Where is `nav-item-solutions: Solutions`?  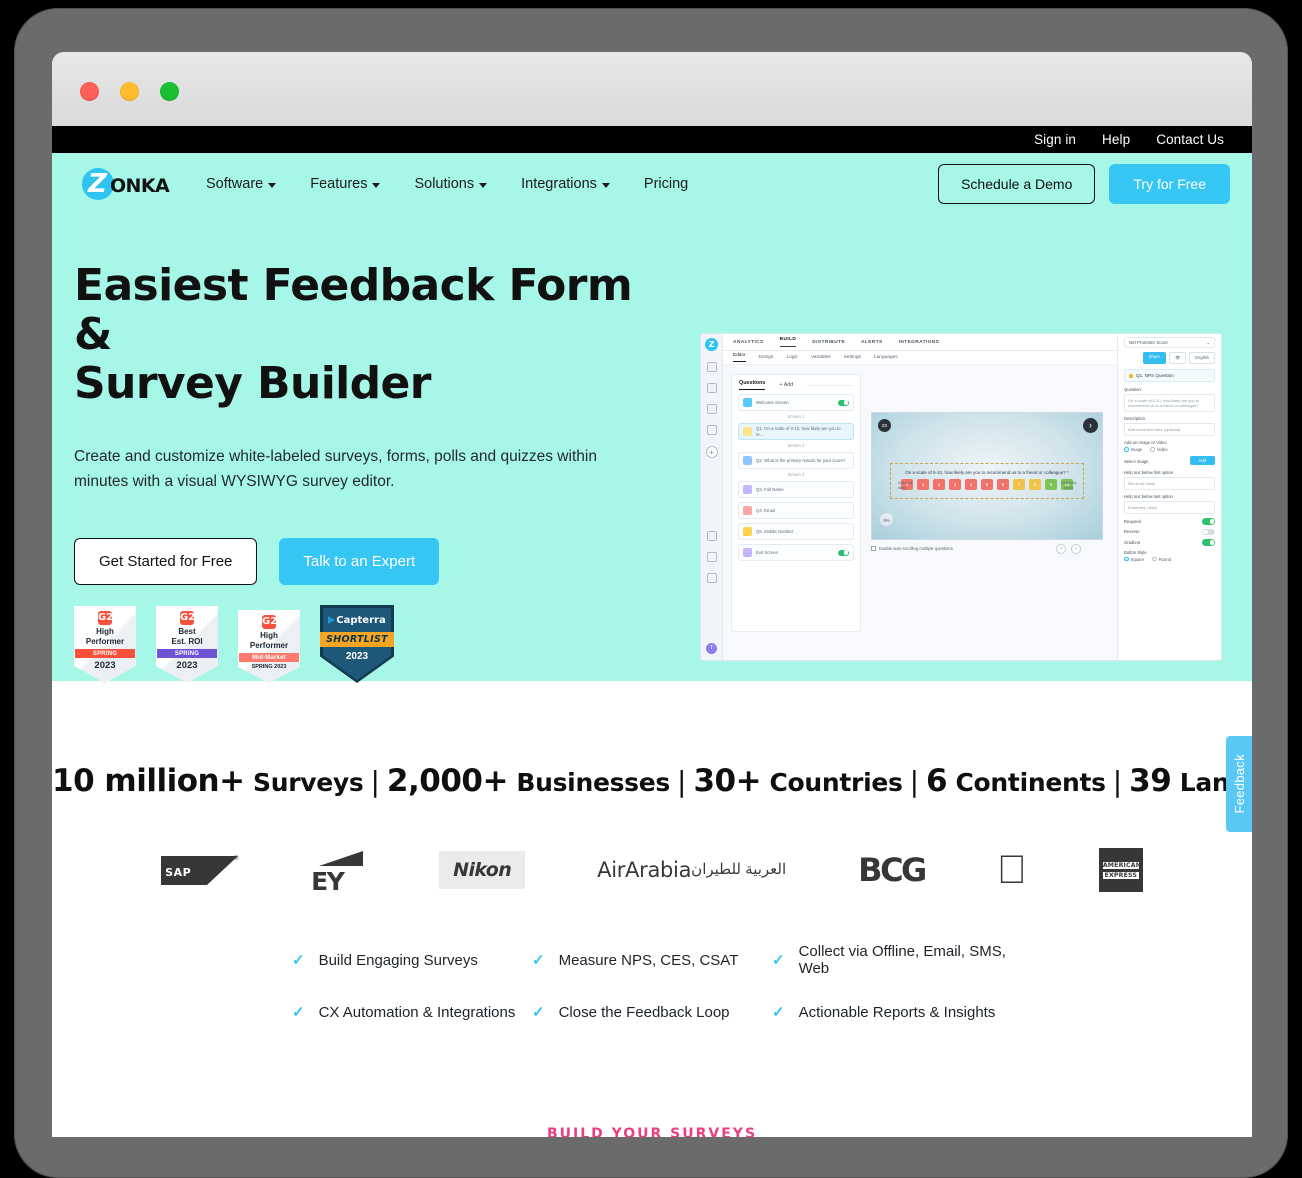 nav-item-solutions: Solutions is located at coordinates (451, 184).